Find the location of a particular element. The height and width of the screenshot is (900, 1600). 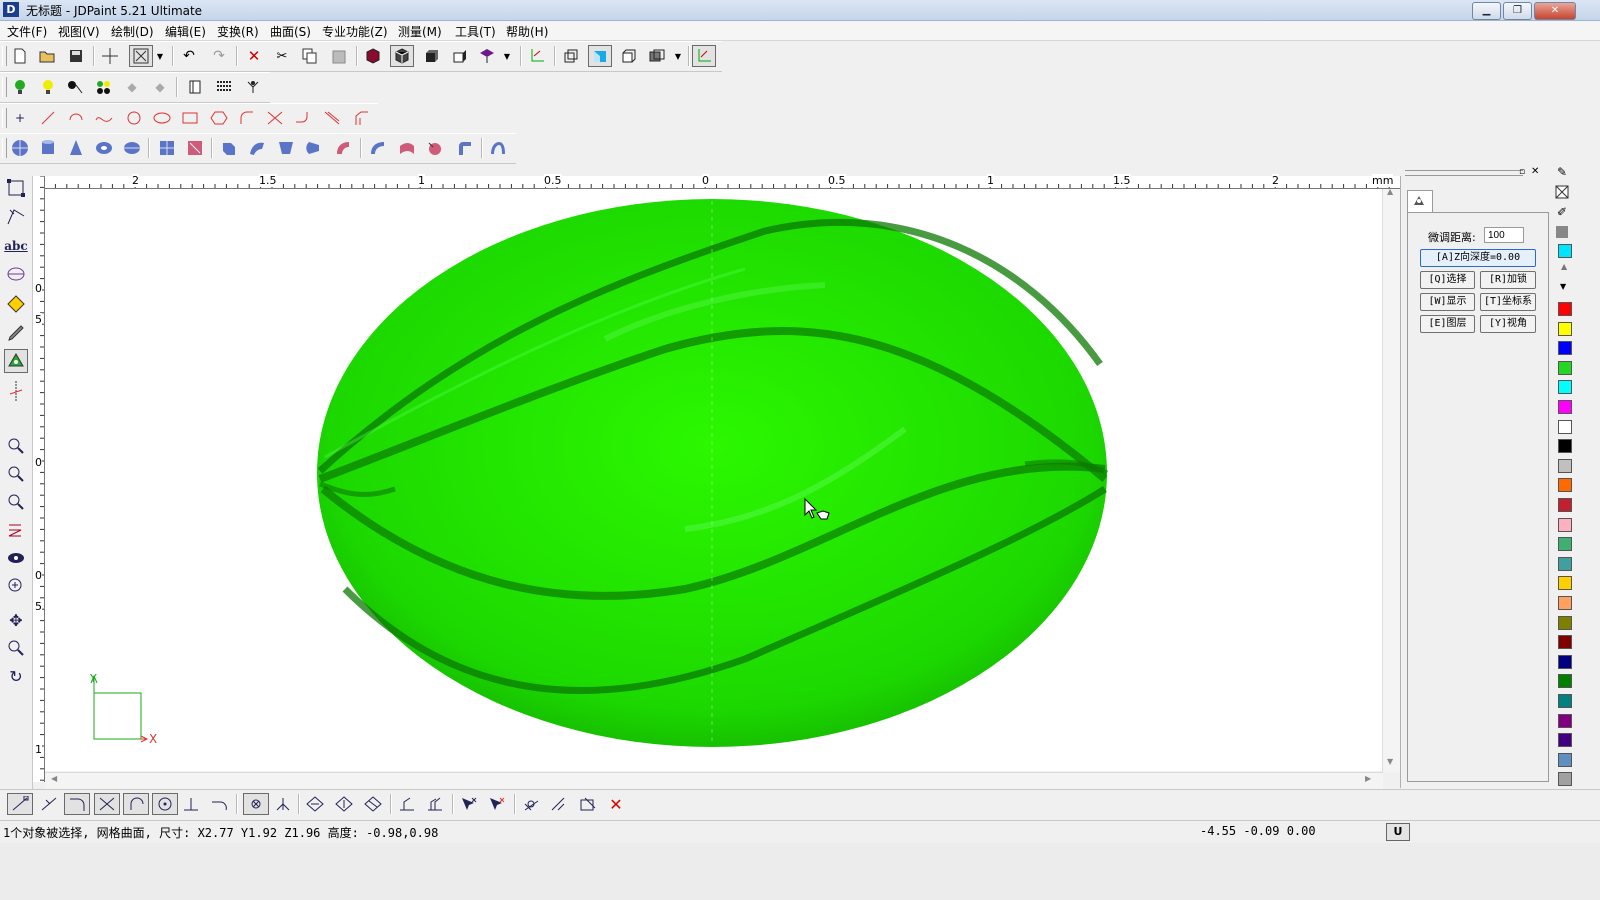

current-color-swatch is located at coordinates (1565, 251).